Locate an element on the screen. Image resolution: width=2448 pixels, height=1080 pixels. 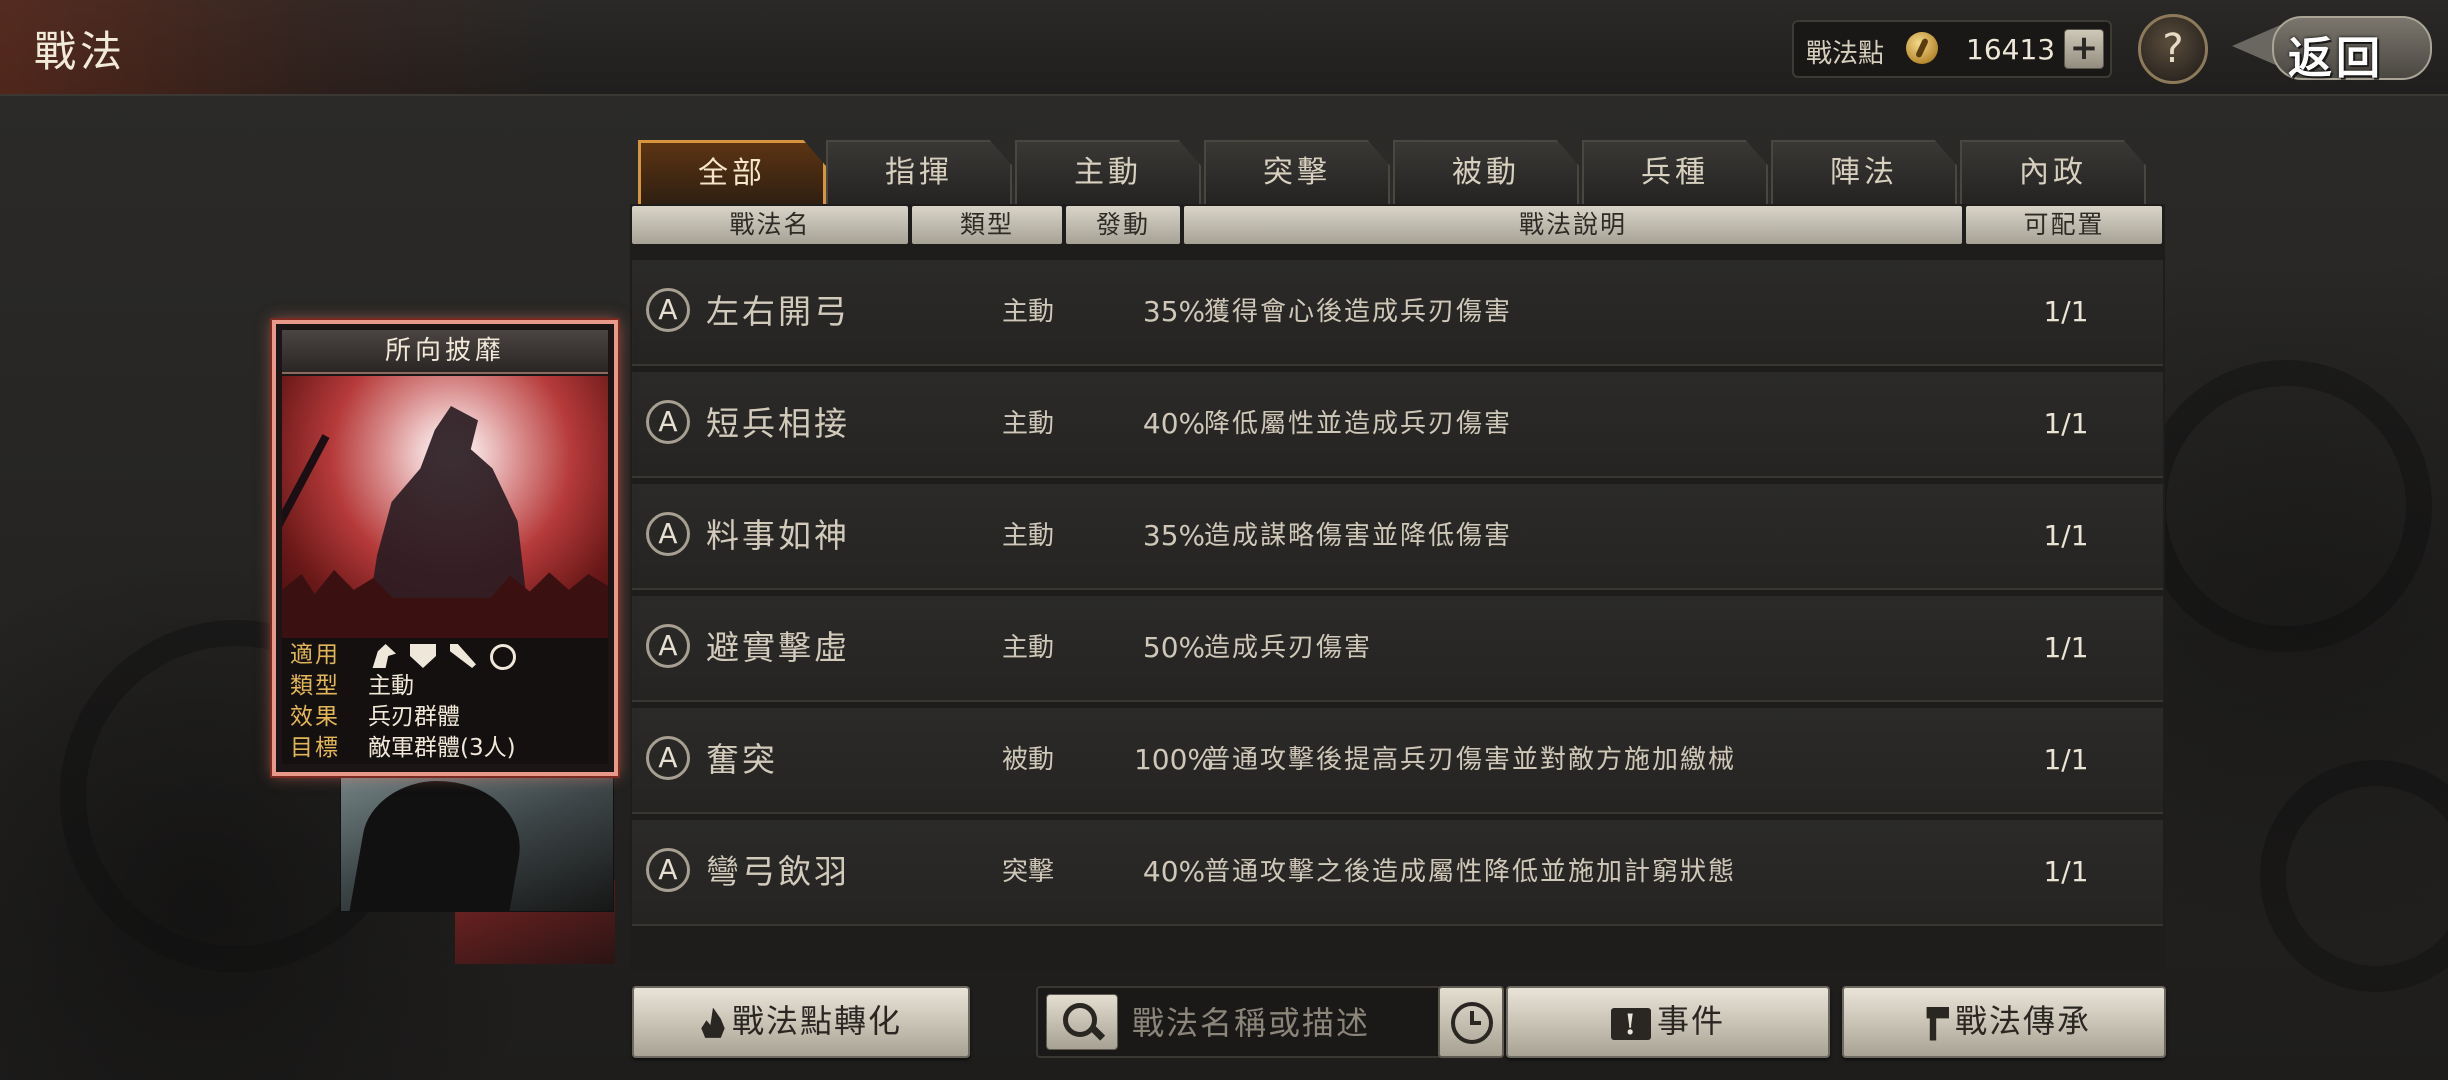
hammer-icon is located at coordinates (1937, 1023).